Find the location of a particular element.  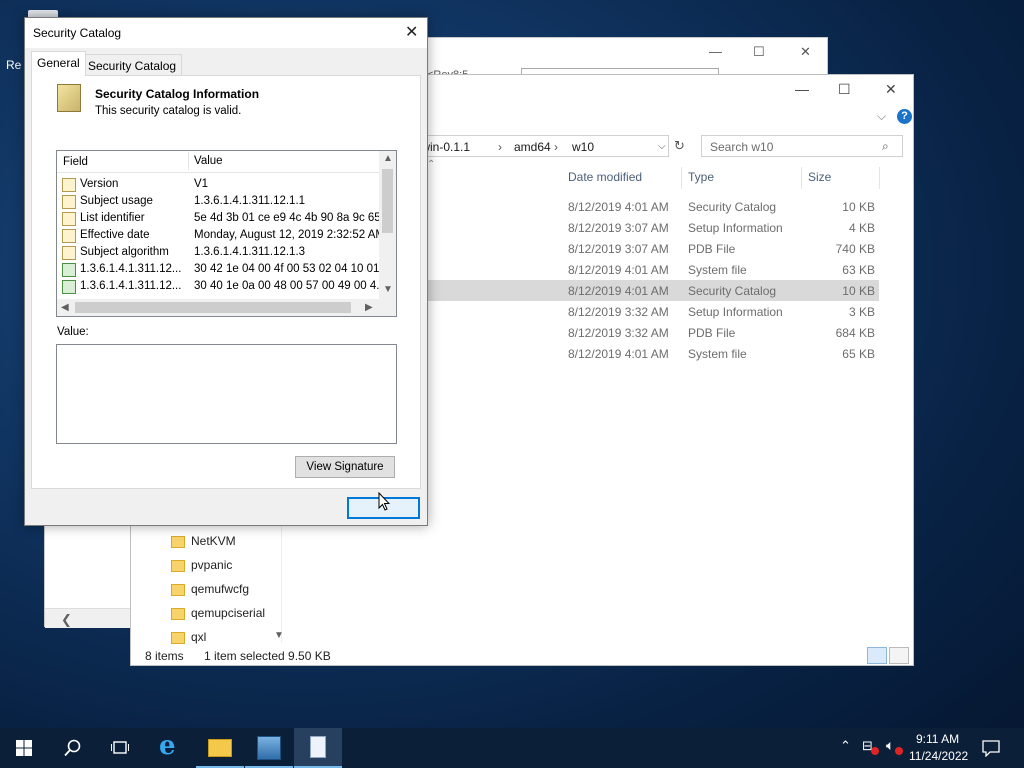

file-explorer-button is located at coordinates (220, 748).